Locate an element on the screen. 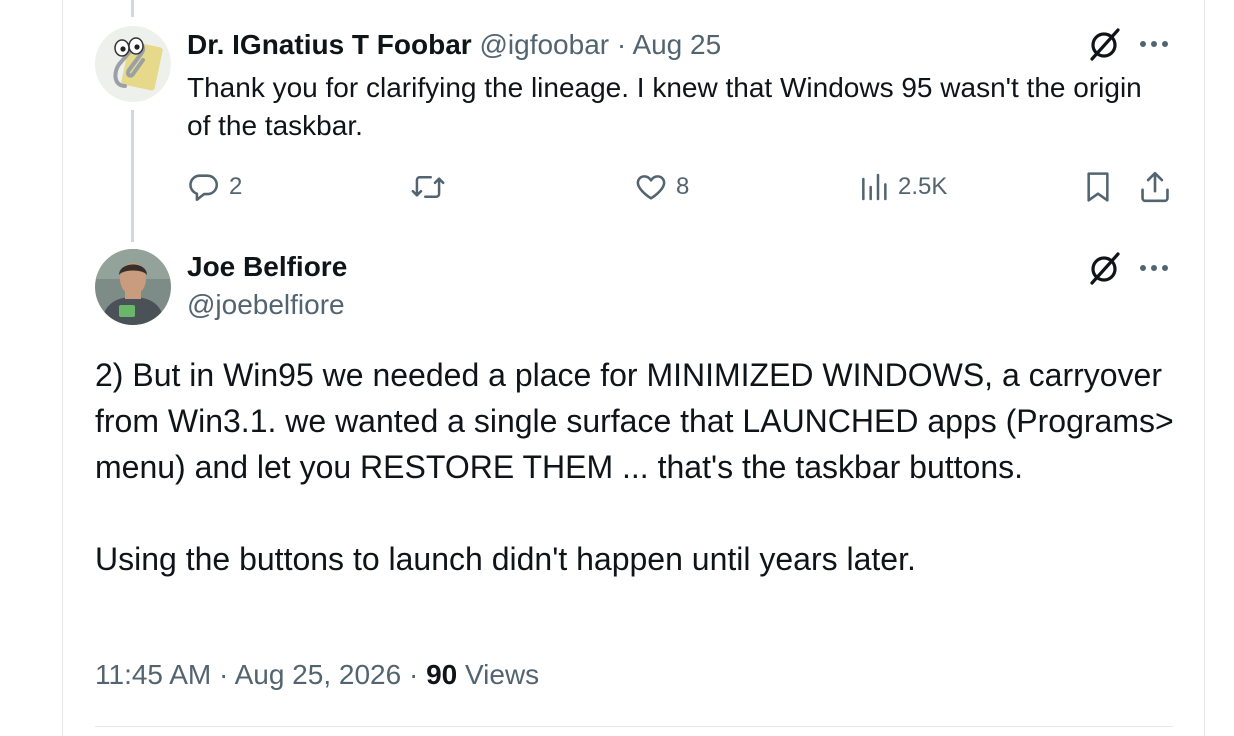 This screenshot has width=1234, height=736. reply-avatar is located at coordinates (133, 64).